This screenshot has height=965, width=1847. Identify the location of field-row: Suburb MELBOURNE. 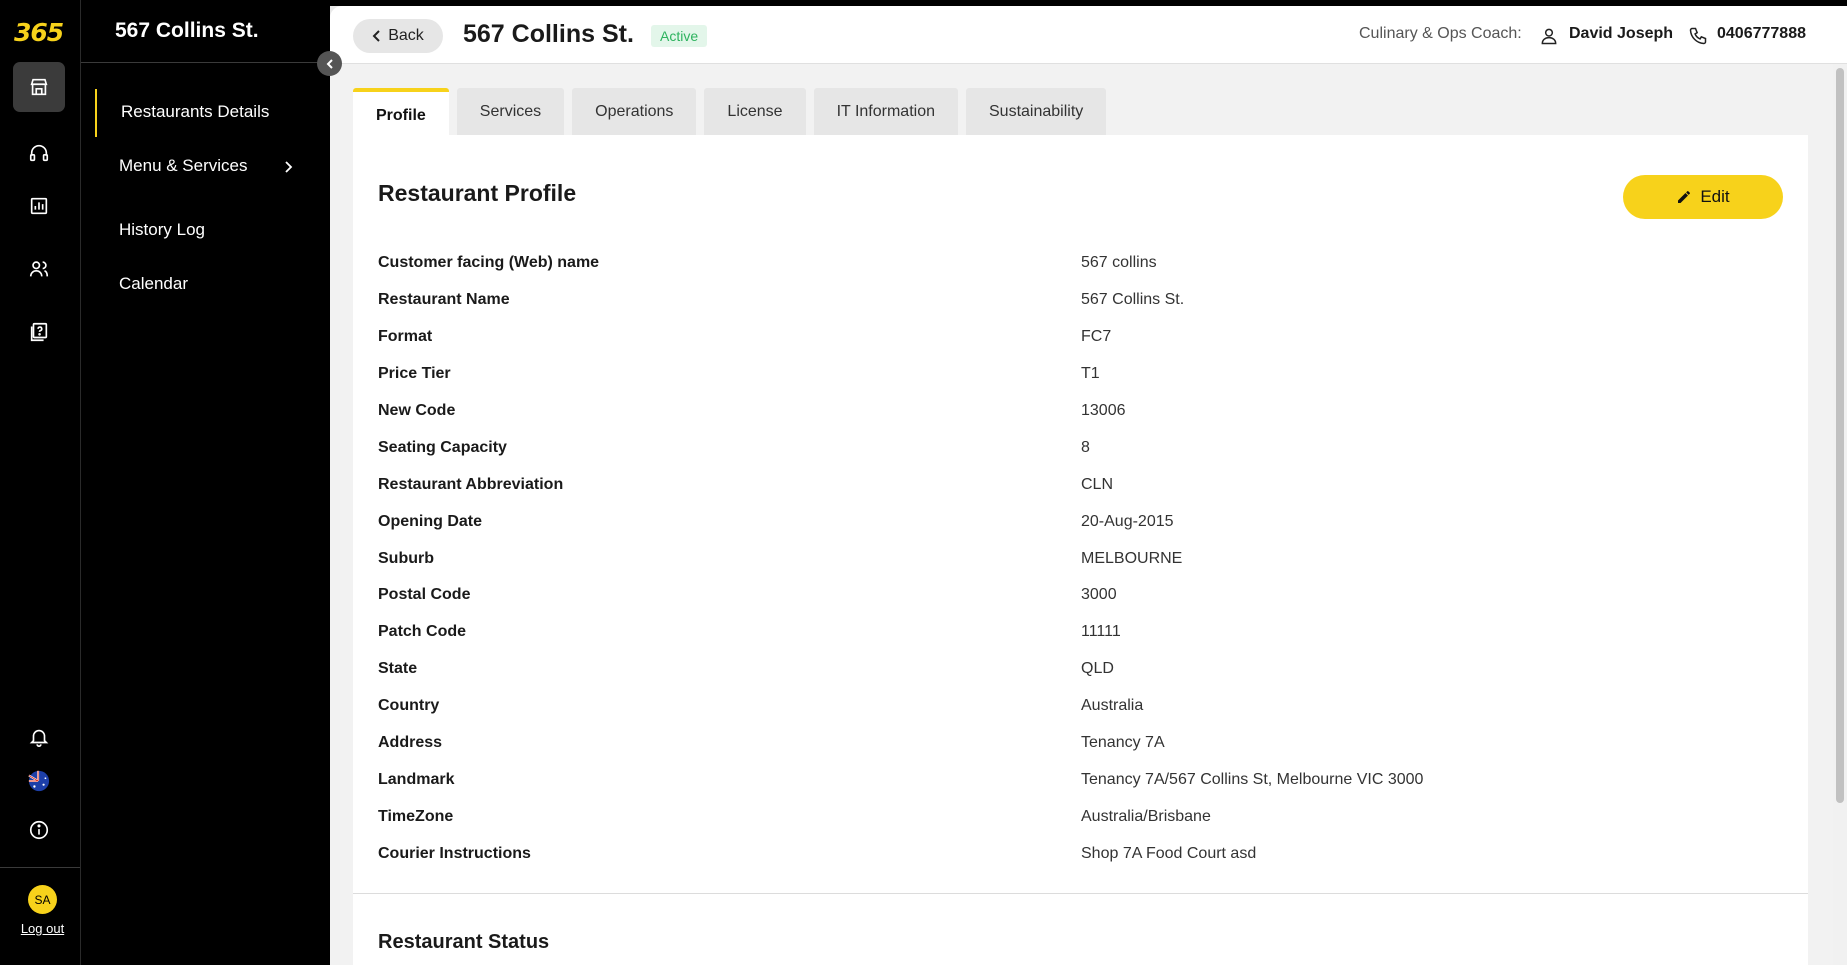
(1088, 558).